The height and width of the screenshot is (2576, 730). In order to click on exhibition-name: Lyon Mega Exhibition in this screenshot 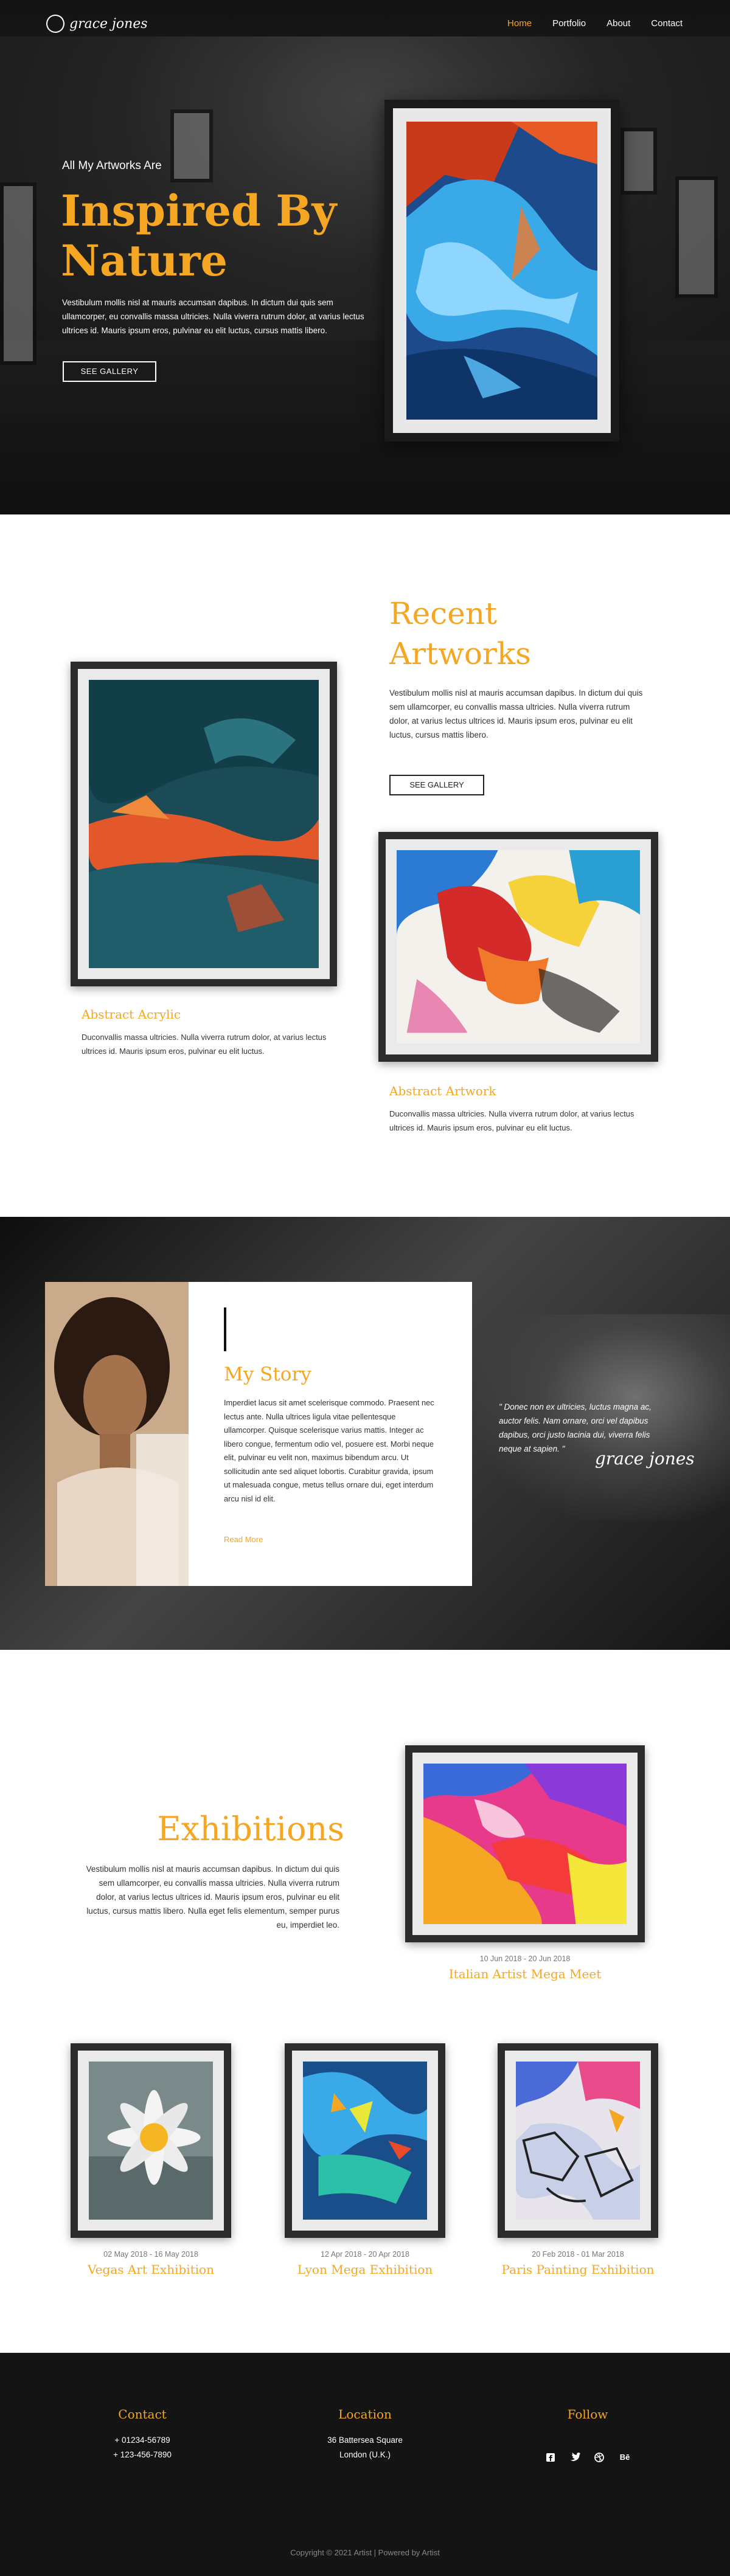, I will do `click(365, 2269)`.